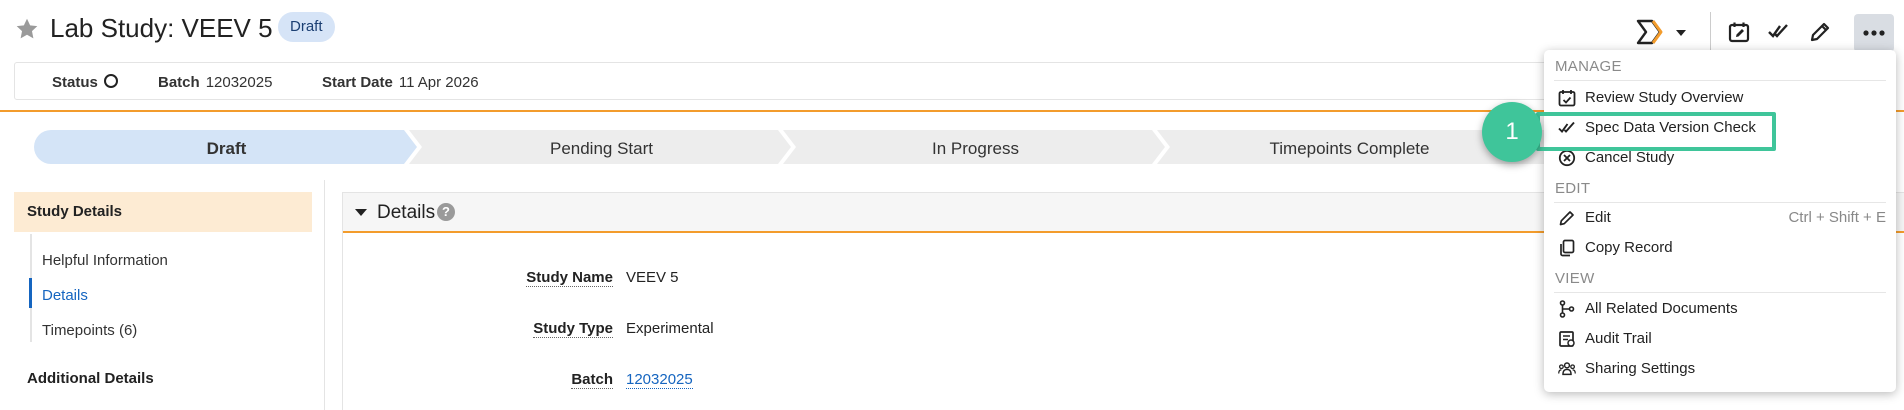 The height and width of the screenshot is (410, 1904). What do you see at coordinates (1681, 33) in the screenshot?
I see `chevron-down-icon` at bounding box center [1681, 33].